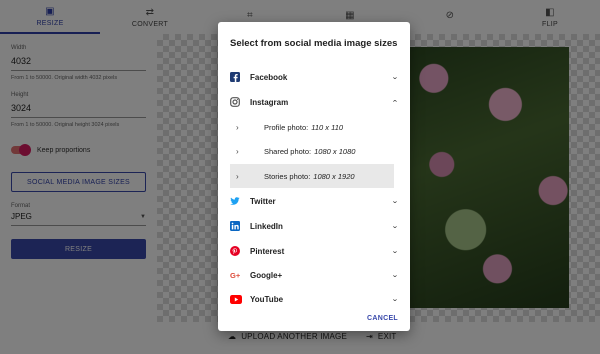 This screenshot has width=600, height=354. I want to click on size-name: Stories photo:, so click(287, 176).